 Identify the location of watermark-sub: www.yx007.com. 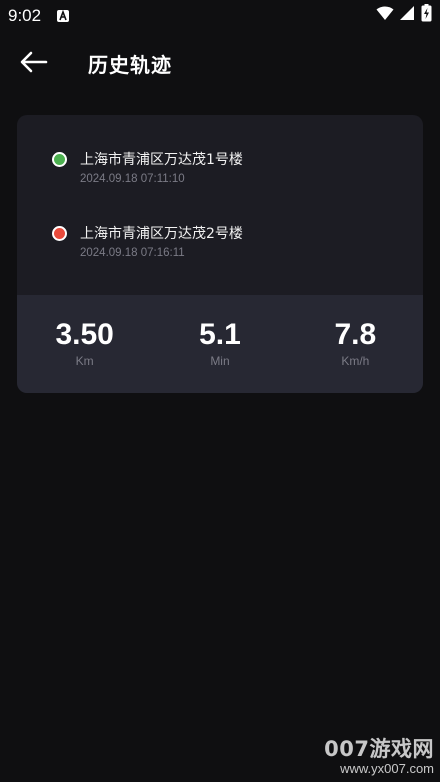
(387, 768).